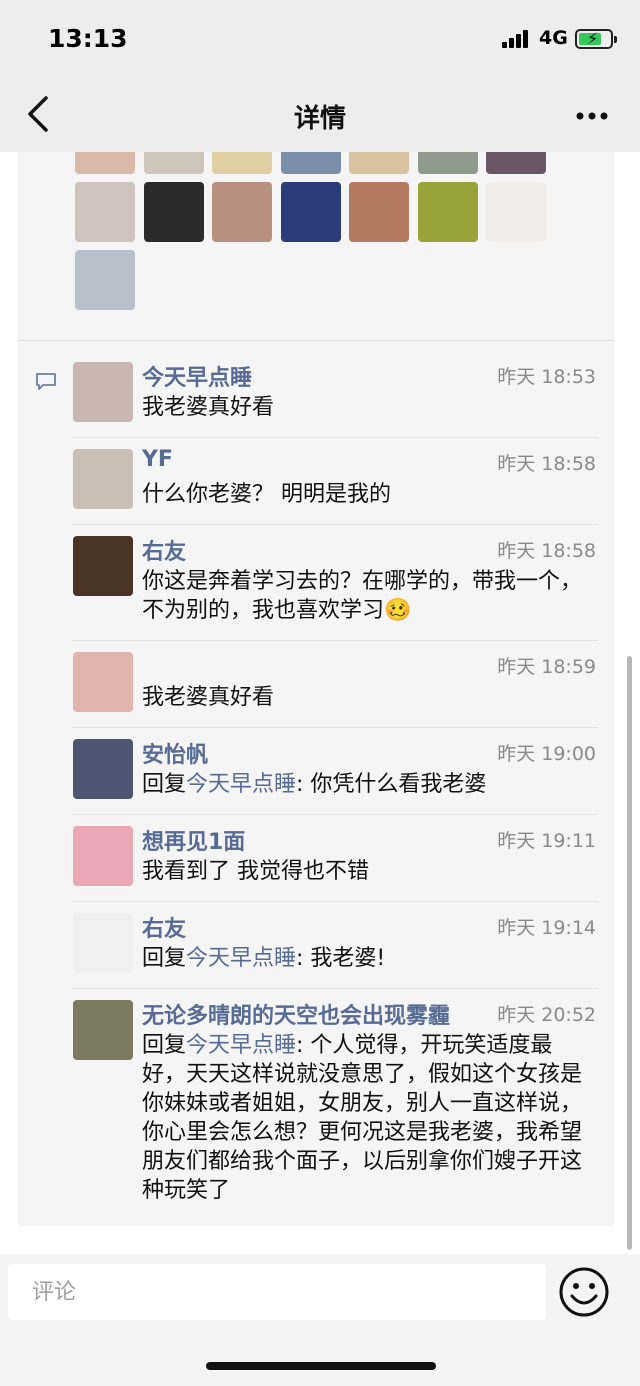 This screenshot has height=1386, width=640. I want to click on status-bar: 13:13 4G ⚡, so click(320, 40).